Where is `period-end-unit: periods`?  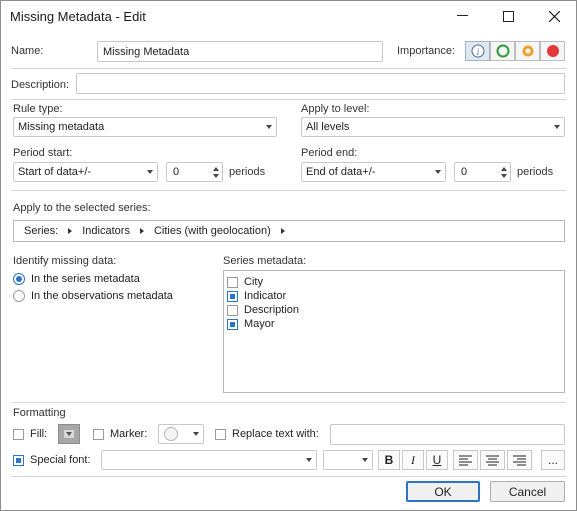 period-end-unit: periods is located at coordinates (535, 172).